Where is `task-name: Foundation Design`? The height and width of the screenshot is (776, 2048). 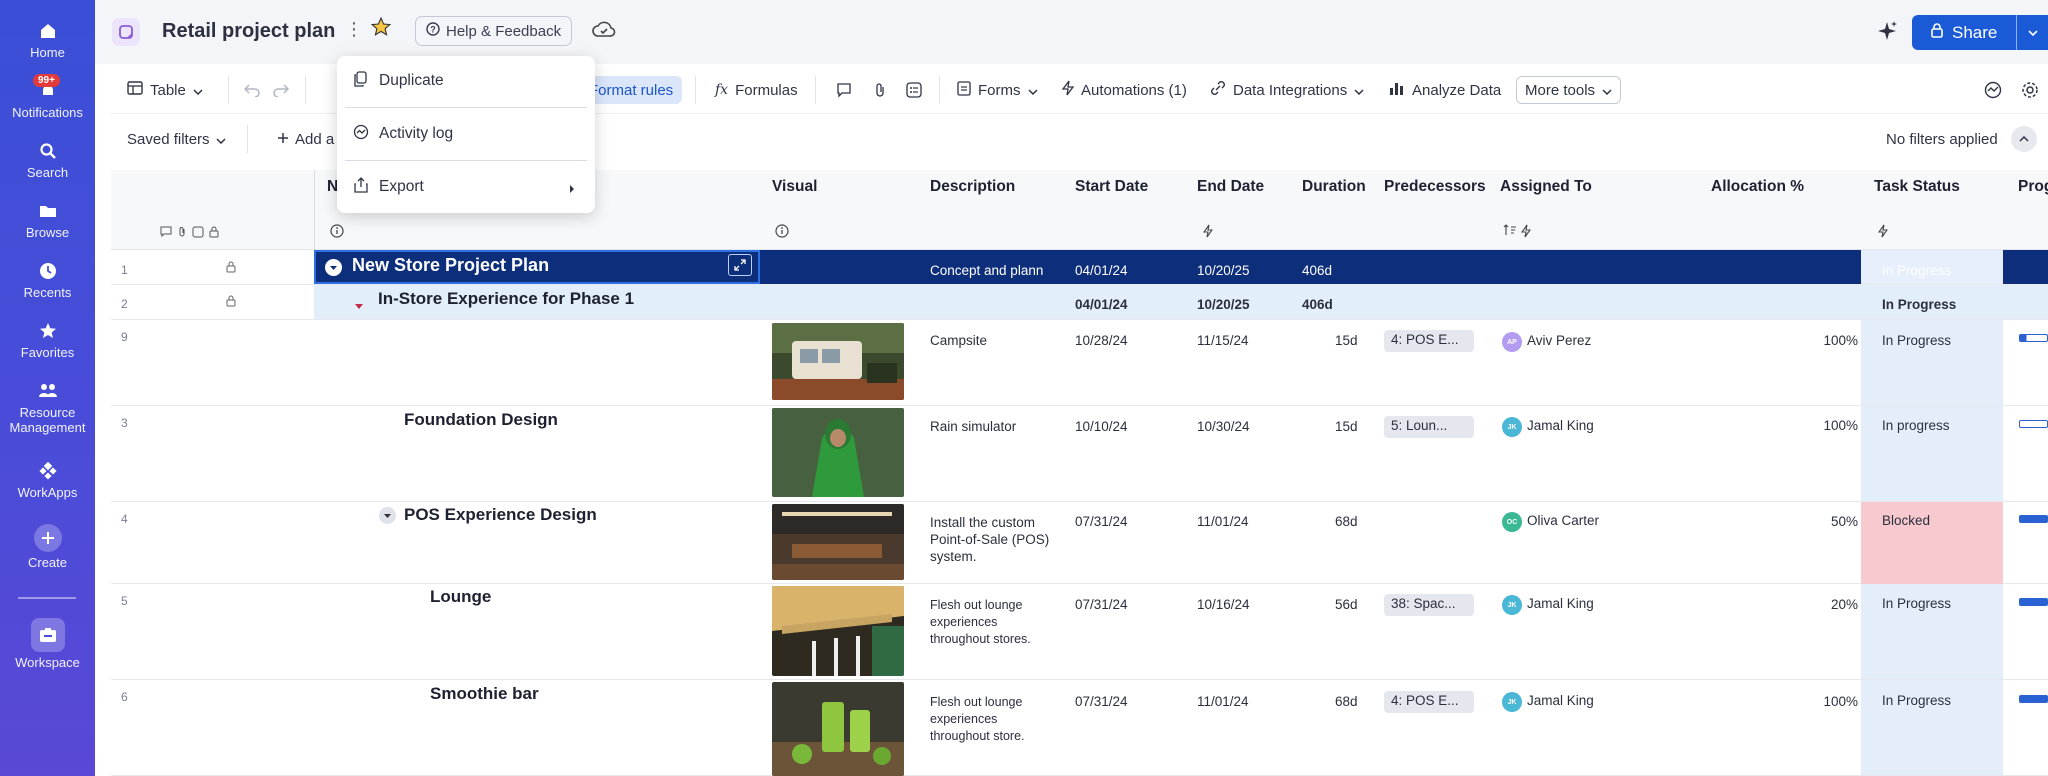
task-name: Foundation Design is located at coordinates (481, 420).